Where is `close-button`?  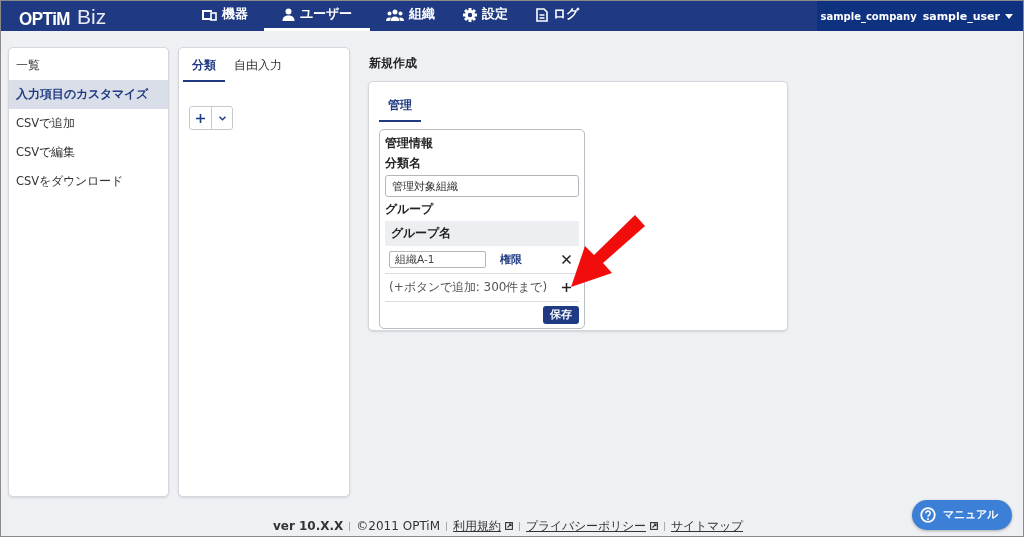
close-button is located at coordinates (566, 259).